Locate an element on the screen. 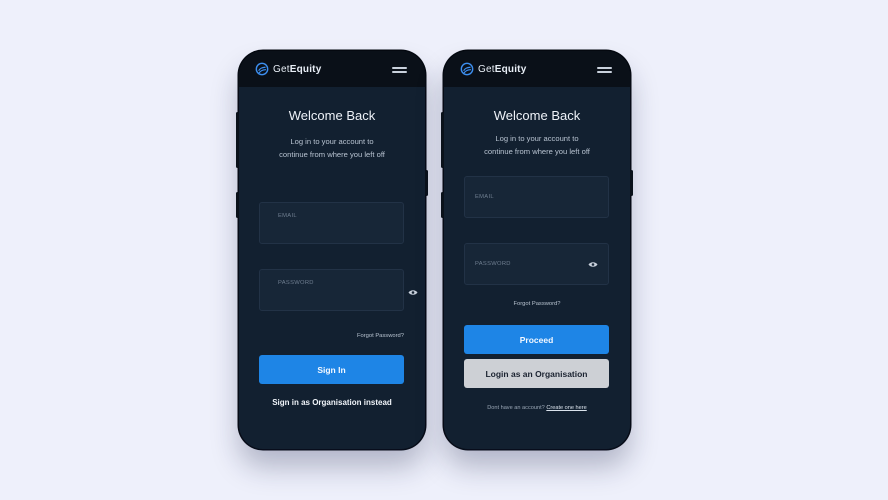  signup-prompt: Dont have an account? Create one here is located at coordinates (537, 408).